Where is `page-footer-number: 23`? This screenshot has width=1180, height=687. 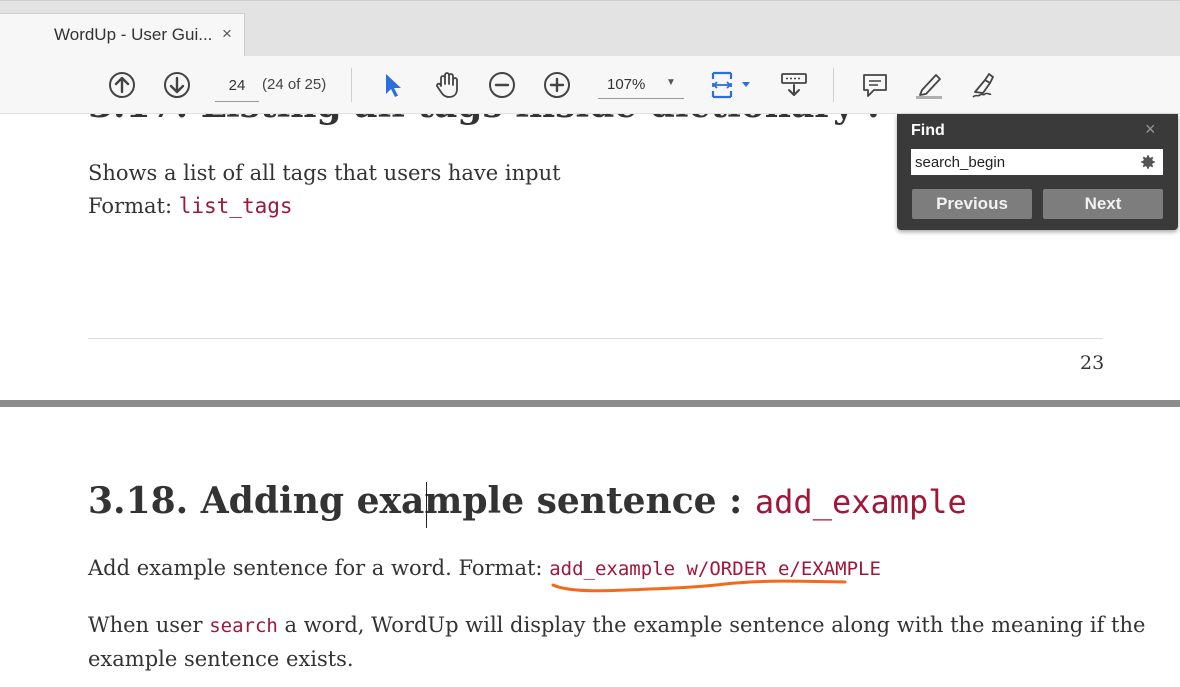
page-footer-number: 23 is located at coordinates (1092, 363).